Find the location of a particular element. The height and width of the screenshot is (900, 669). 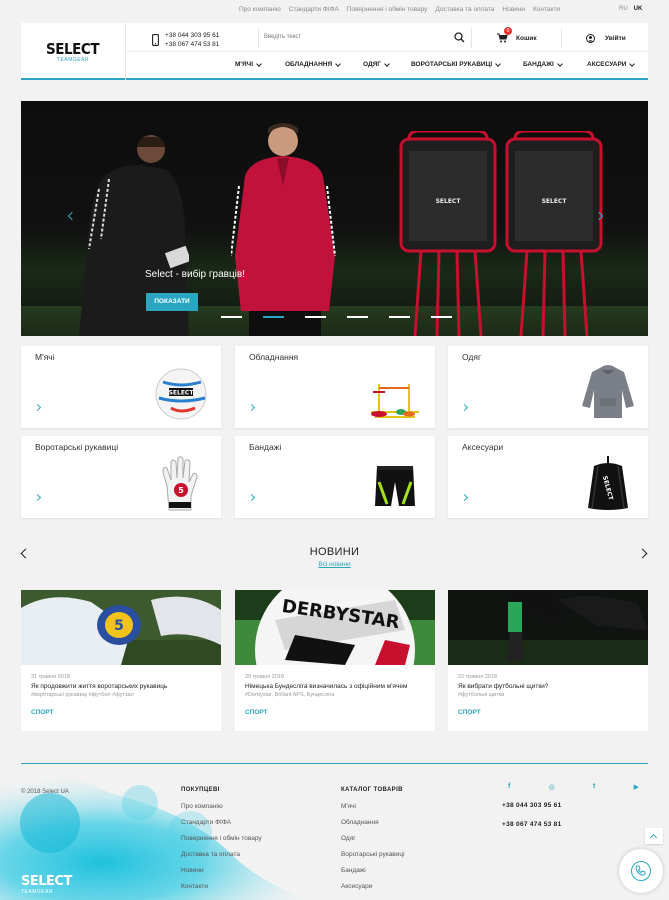

top-link: Доставка та оплата is located at coordinates (464, 9).